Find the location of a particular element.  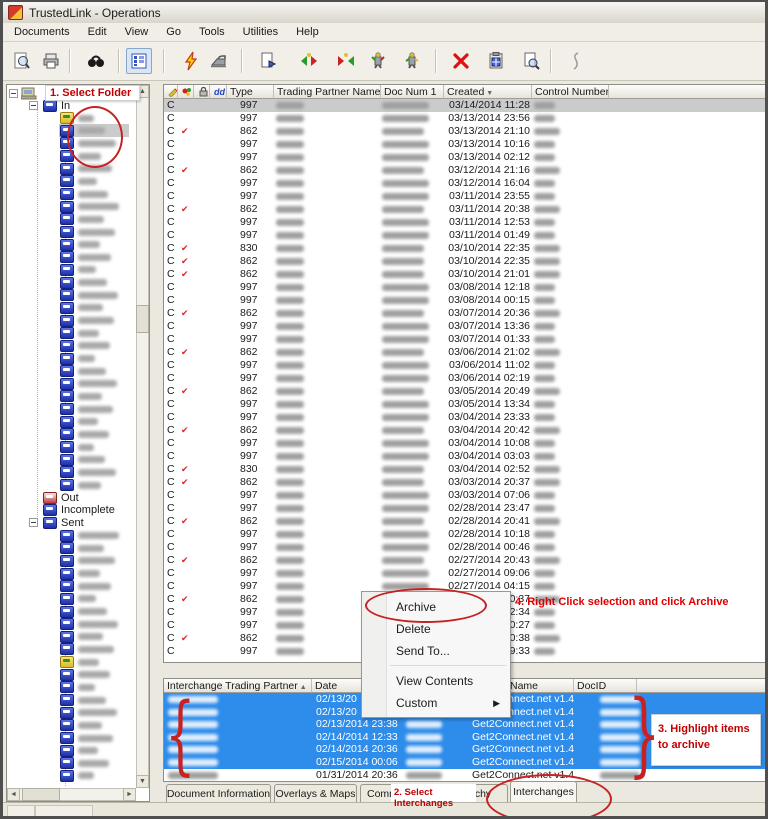

tree-root is located at coordinates (29, 93).